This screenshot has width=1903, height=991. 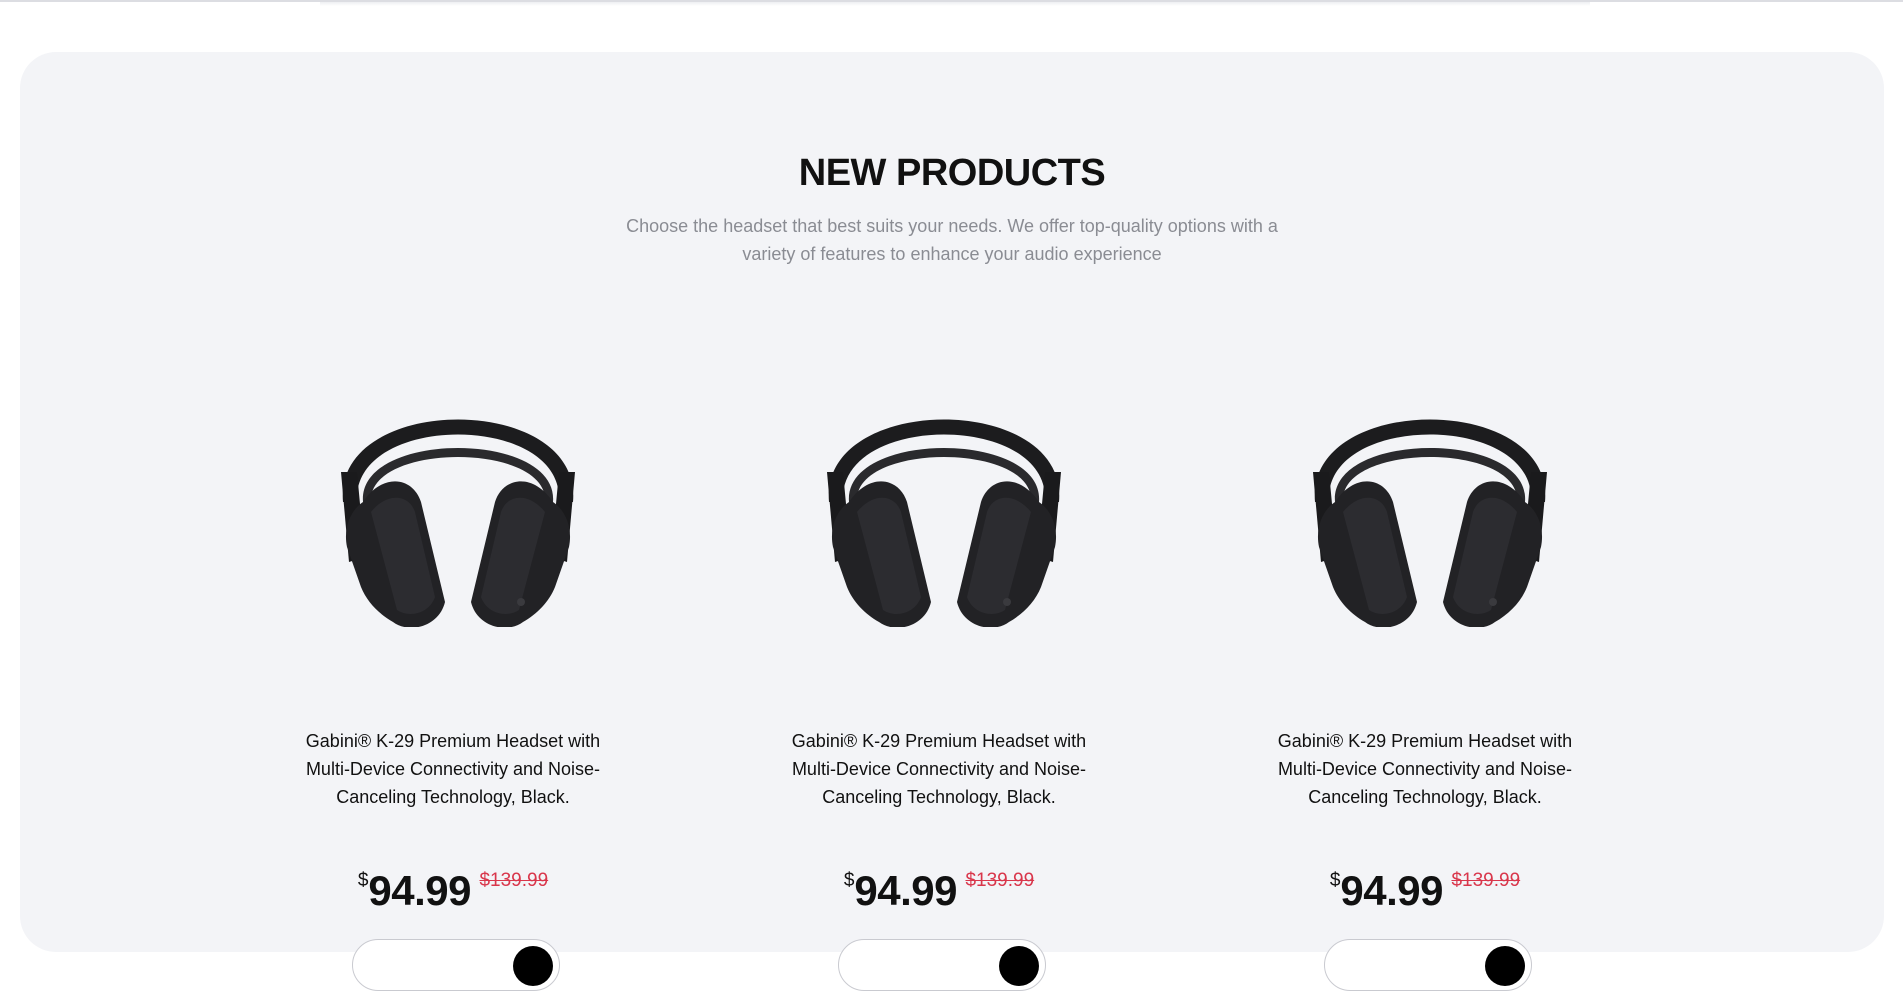 What do you see at coordinates (955, 4) in the screenshot?
I see `header-shadow` at bounding box center [955, 4].